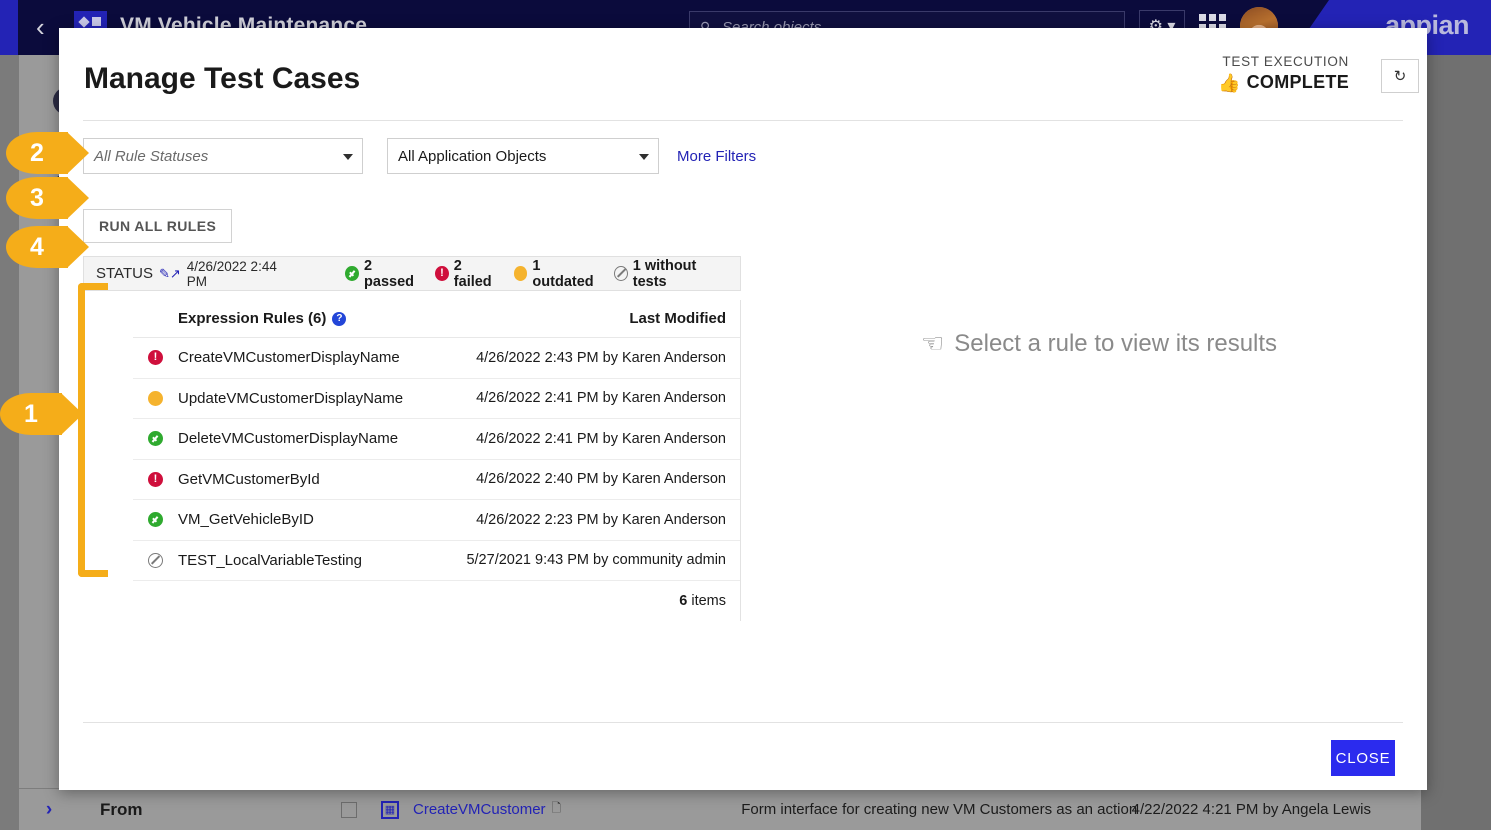 The image size is (1491, 830). What do you see at coordinates (716, 156) in the screenshot?
I see `more-filters-link: More Filters` at bounding box center [716, 156].